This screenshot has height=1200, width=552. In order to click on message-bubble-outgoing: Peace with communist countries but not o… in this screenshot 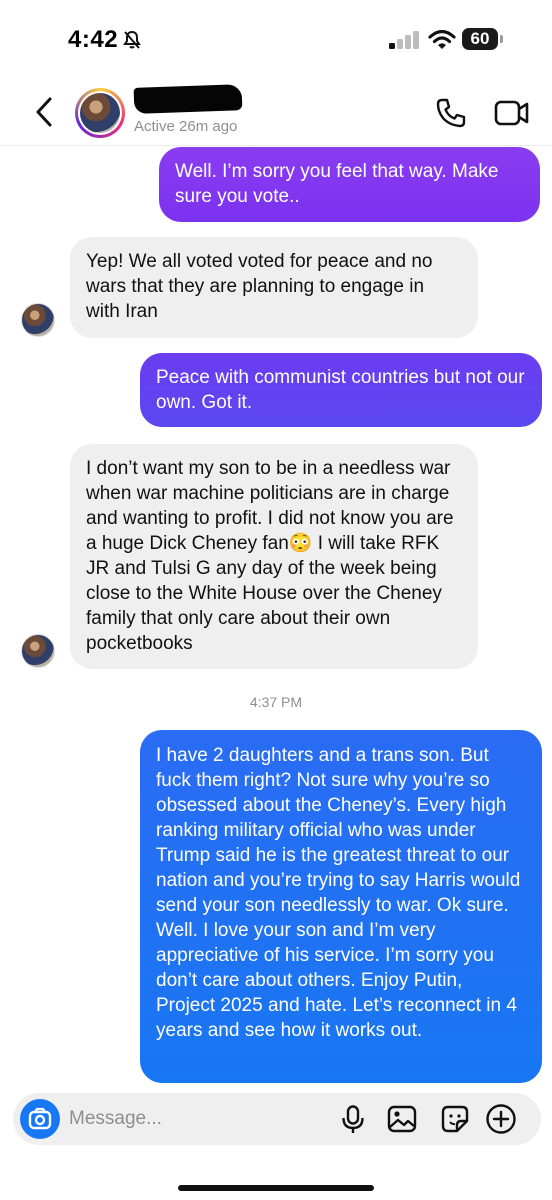, I will do `click(341, 390)`.